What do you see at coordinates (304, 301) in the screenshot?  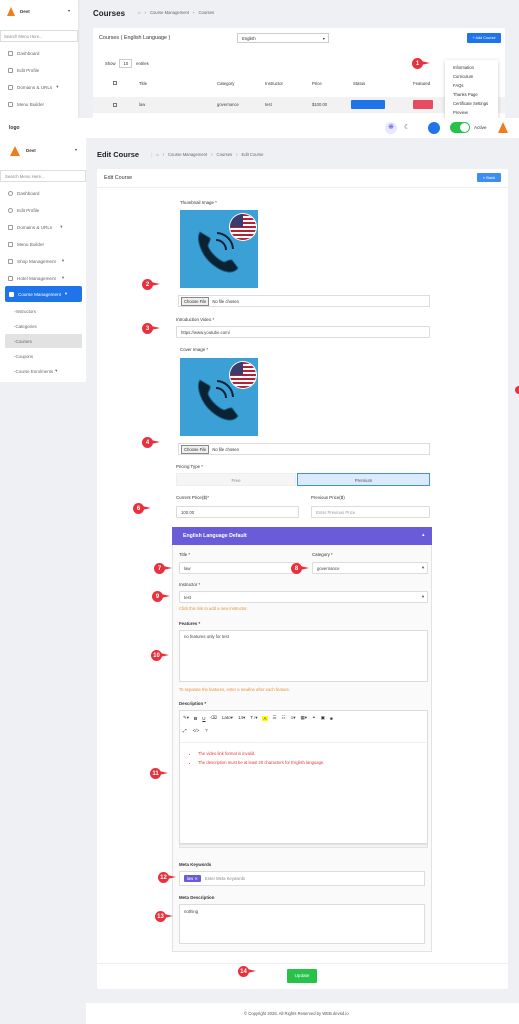 I see `thumbnail-file-input: Choose File No file chosen` at bounding box center [304, 301].